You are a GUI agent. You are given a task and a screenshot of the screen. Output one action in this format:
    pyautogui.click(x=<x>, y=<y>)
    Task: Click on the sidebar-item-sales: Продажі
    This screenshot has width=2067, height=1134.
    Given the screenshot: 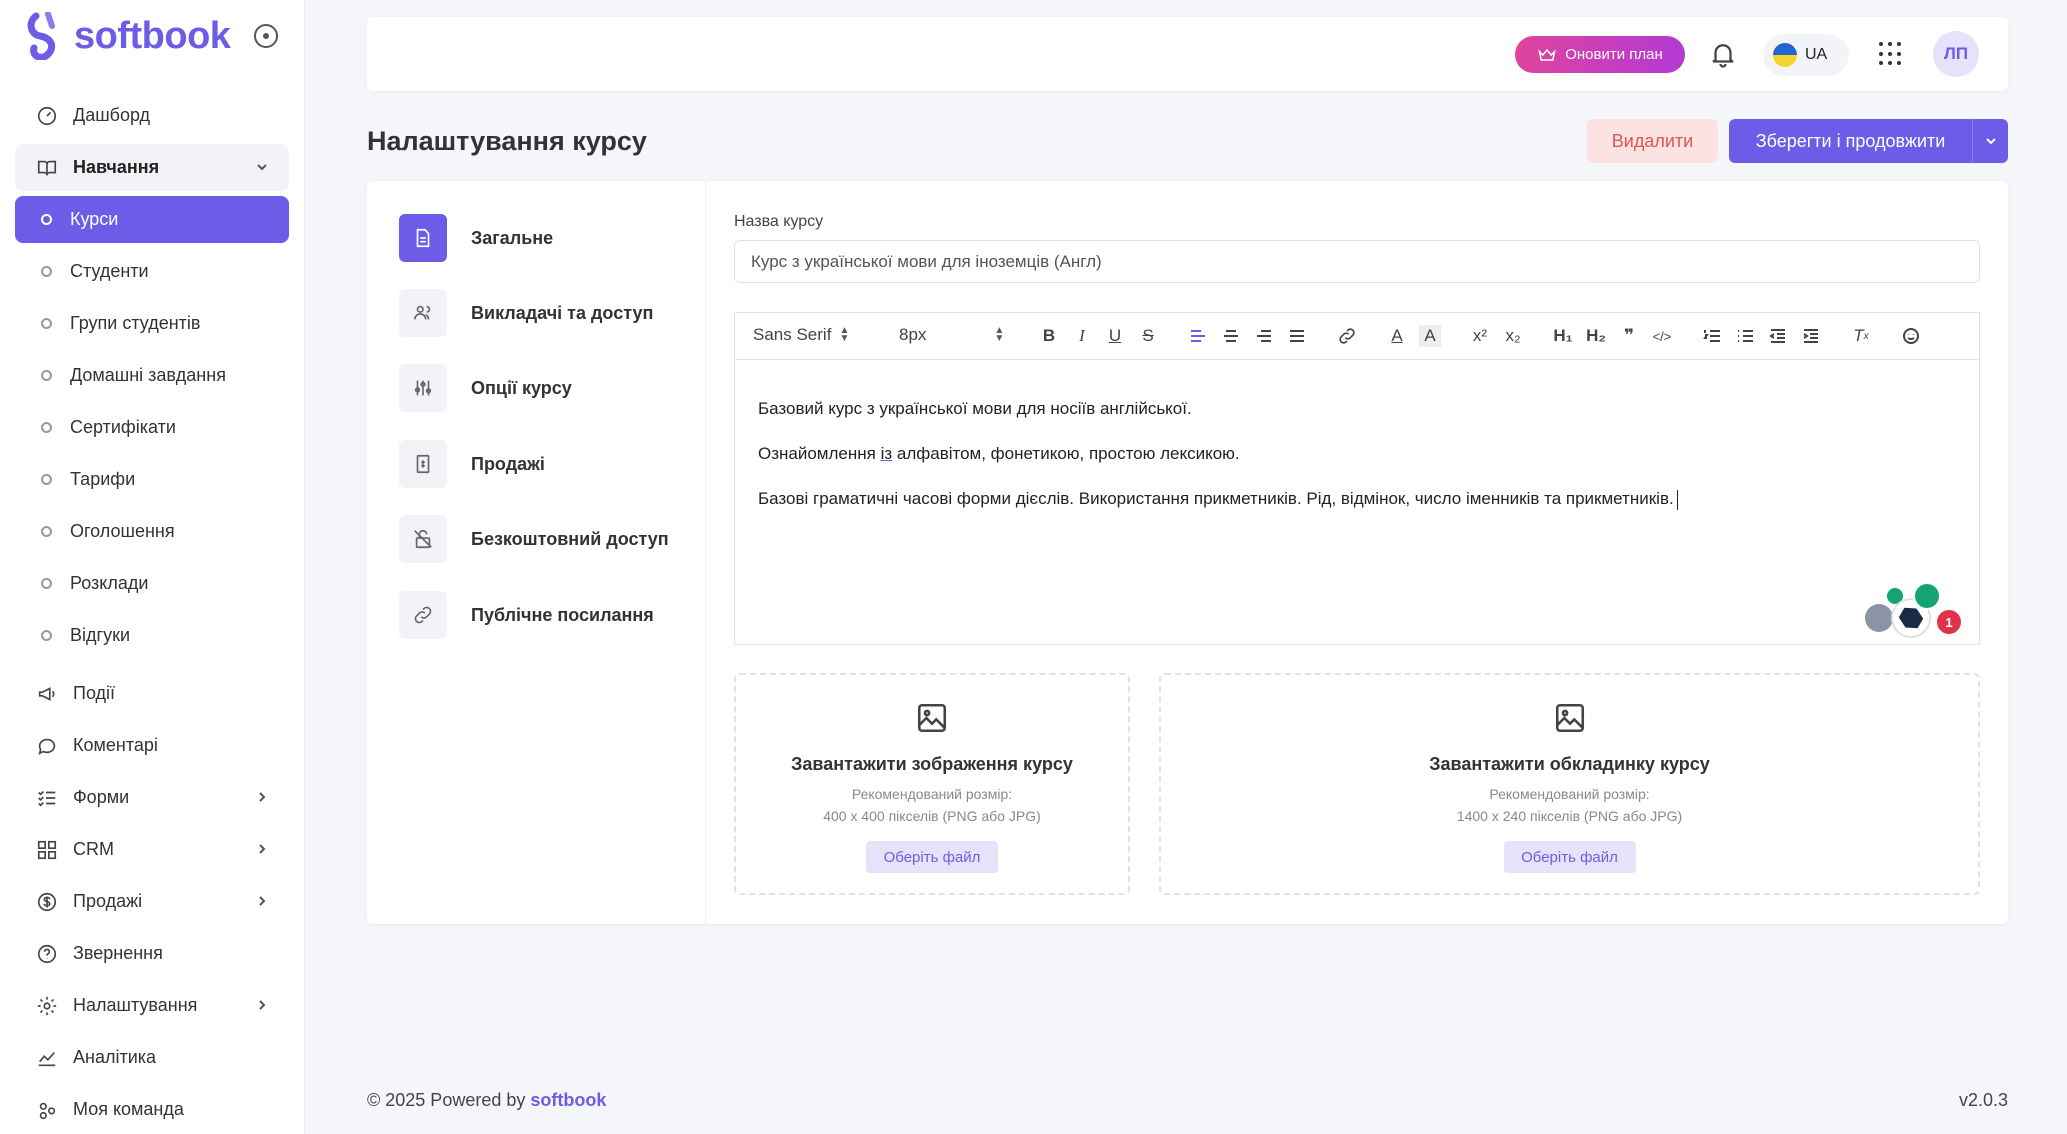 What is the action you would take?
    pyautogui.click(x=152, y=901)
    